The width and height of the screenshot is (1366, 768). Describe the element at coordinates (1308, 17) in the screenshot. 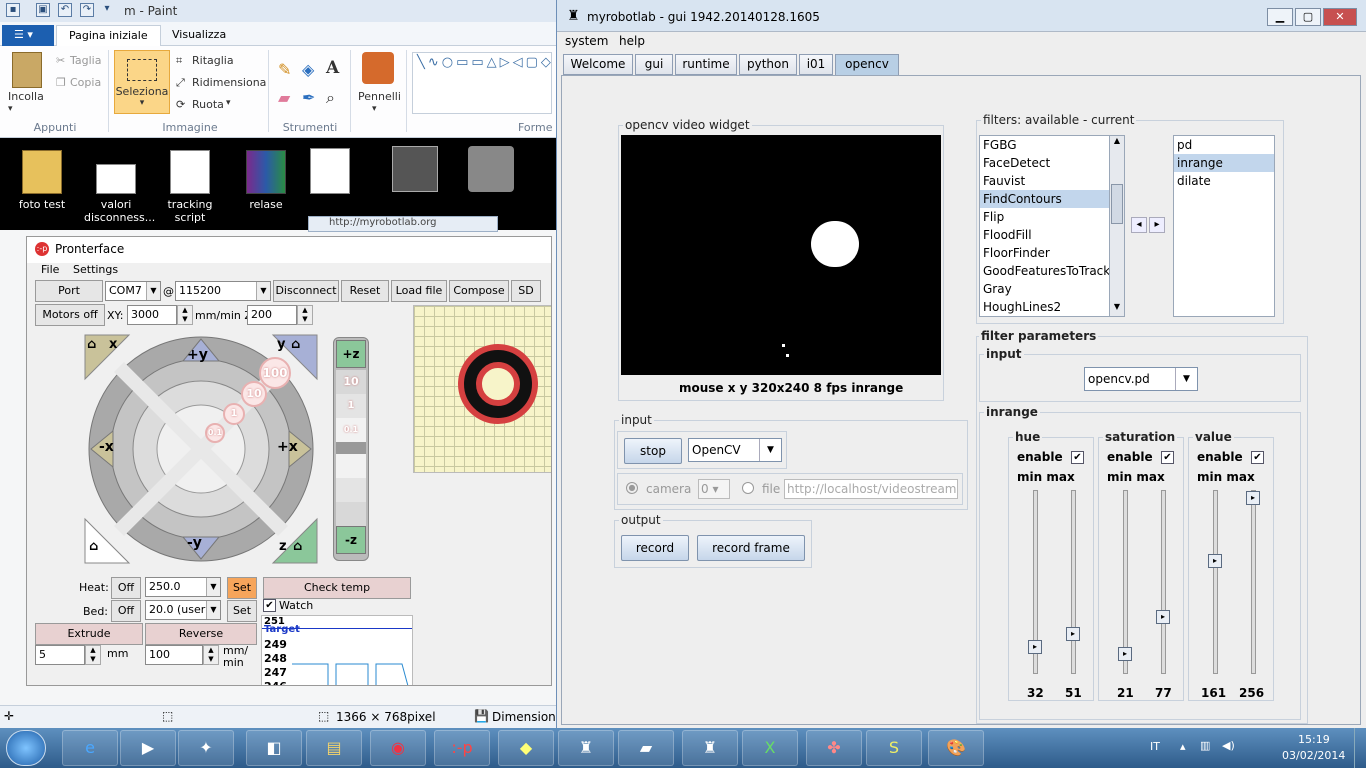

I see `maximize-button: ▢` at that location.